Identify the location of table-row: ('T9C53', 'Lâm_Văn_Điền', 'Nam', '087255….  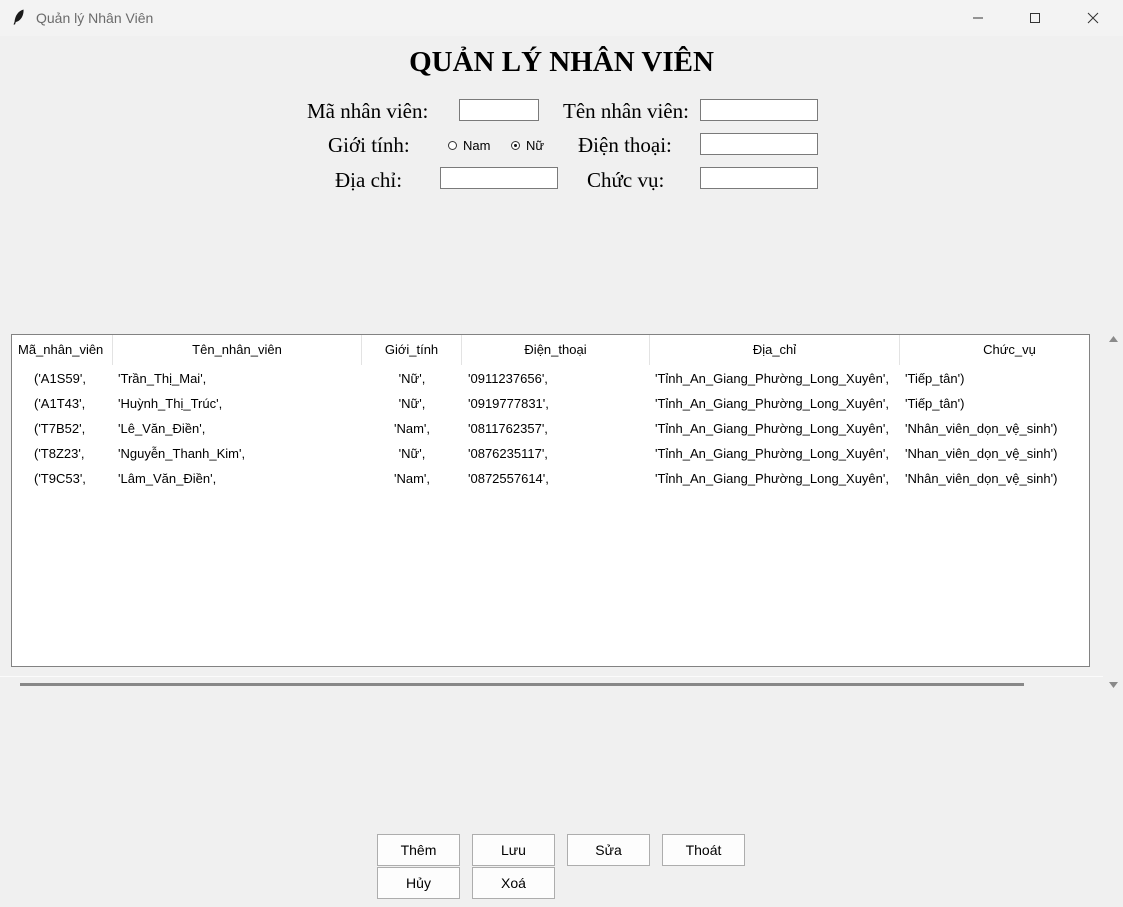
(550, 478).